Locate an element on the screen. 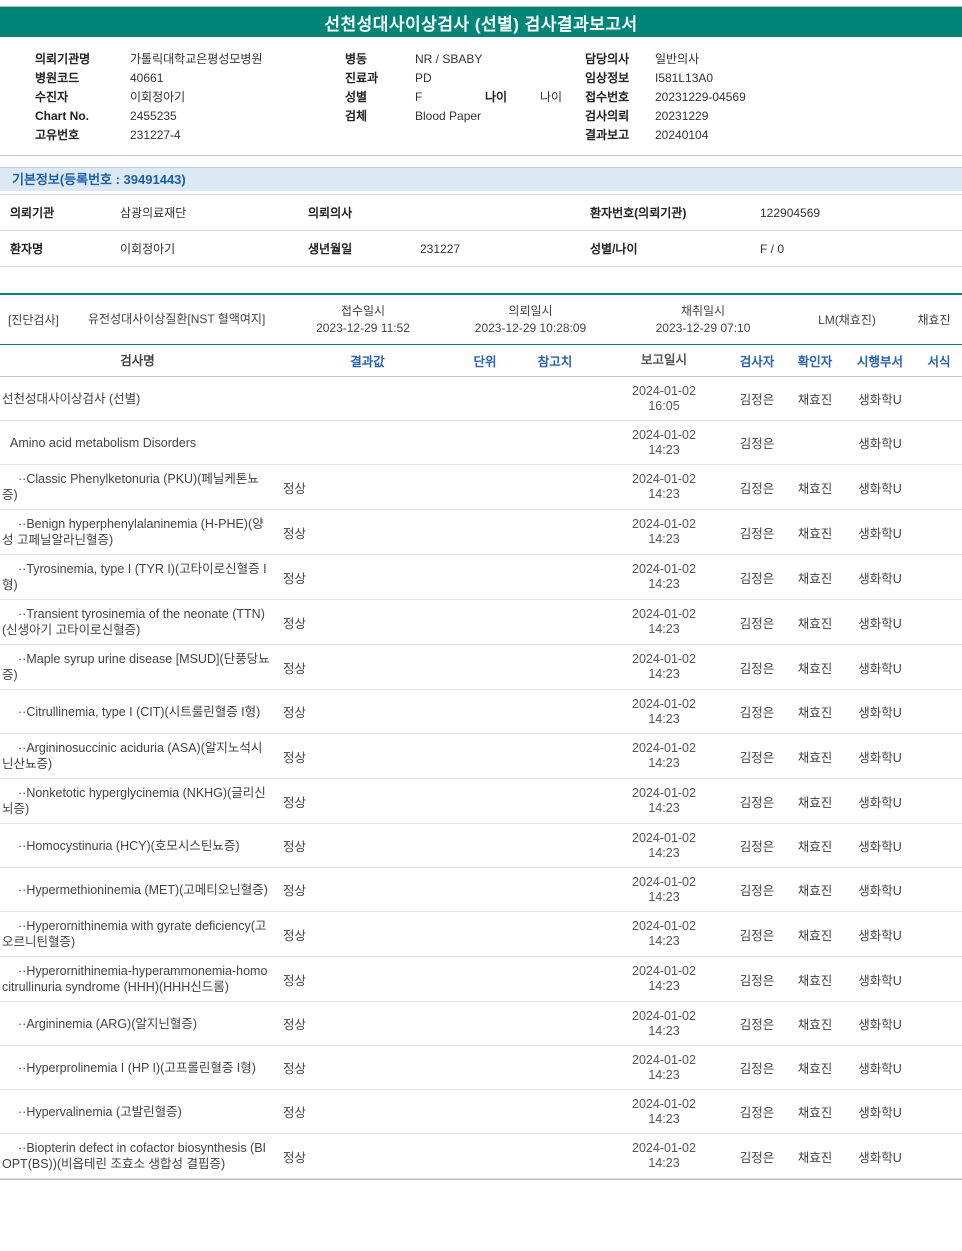  basic-info-label: 의뢰기관 is located at coordinates (32, 213).